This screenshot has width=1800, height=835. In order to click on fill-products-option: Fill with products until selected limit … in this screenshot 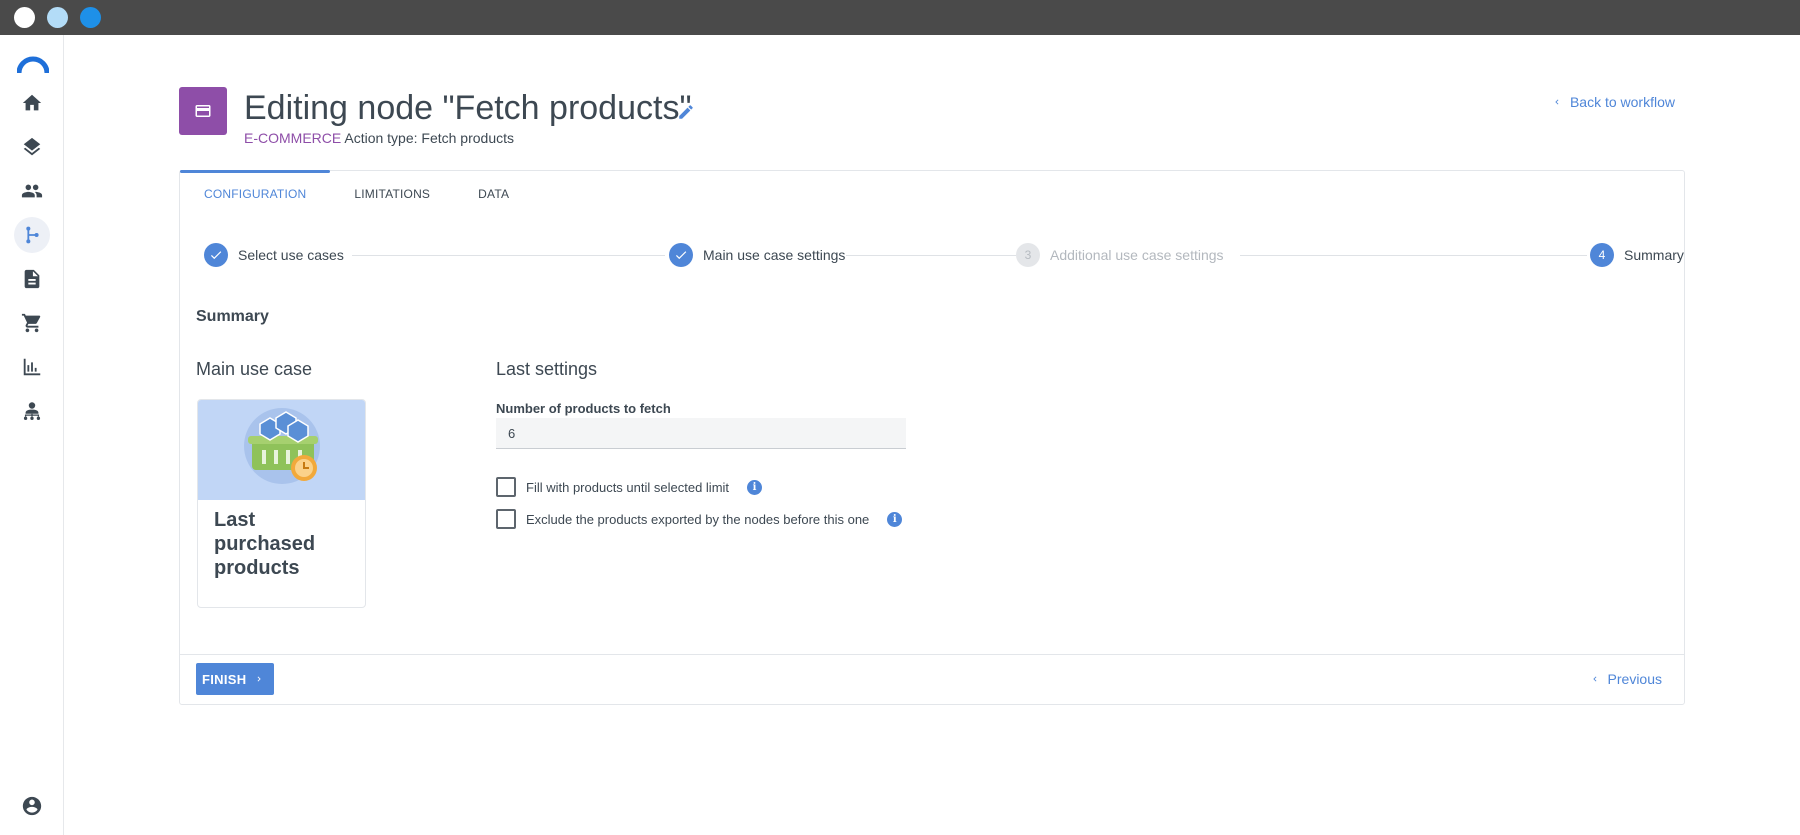, I will do `click(629, 487)`.